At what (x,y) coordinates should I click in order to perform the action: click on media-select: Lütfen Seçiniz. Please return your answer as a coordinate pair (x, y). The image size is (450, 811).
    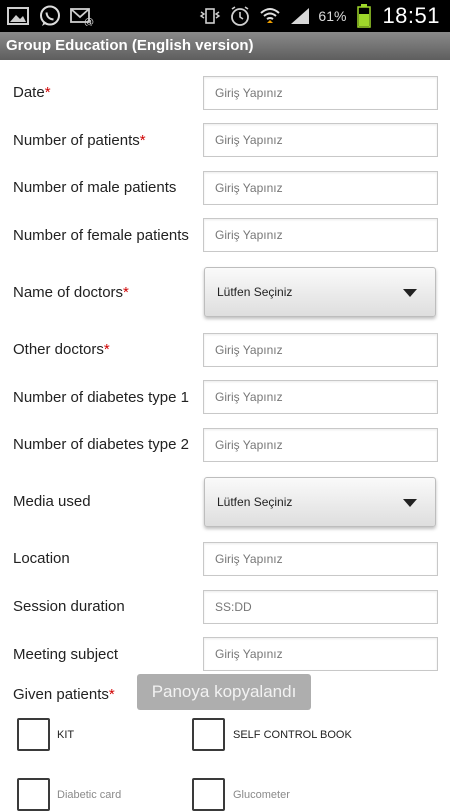
    Looking at the image, I should click on (320, 502).